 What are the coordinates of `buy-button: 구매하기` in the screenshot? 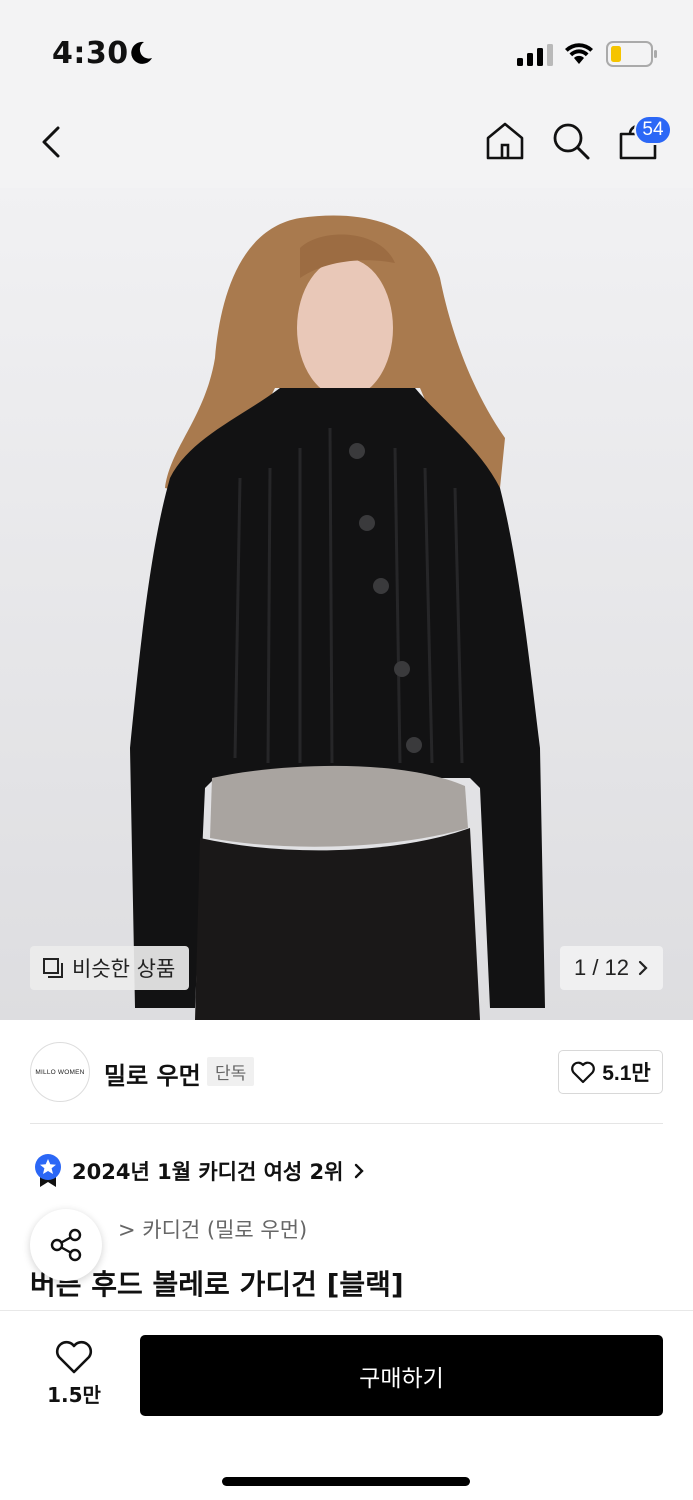 It's located at (401, 1375).